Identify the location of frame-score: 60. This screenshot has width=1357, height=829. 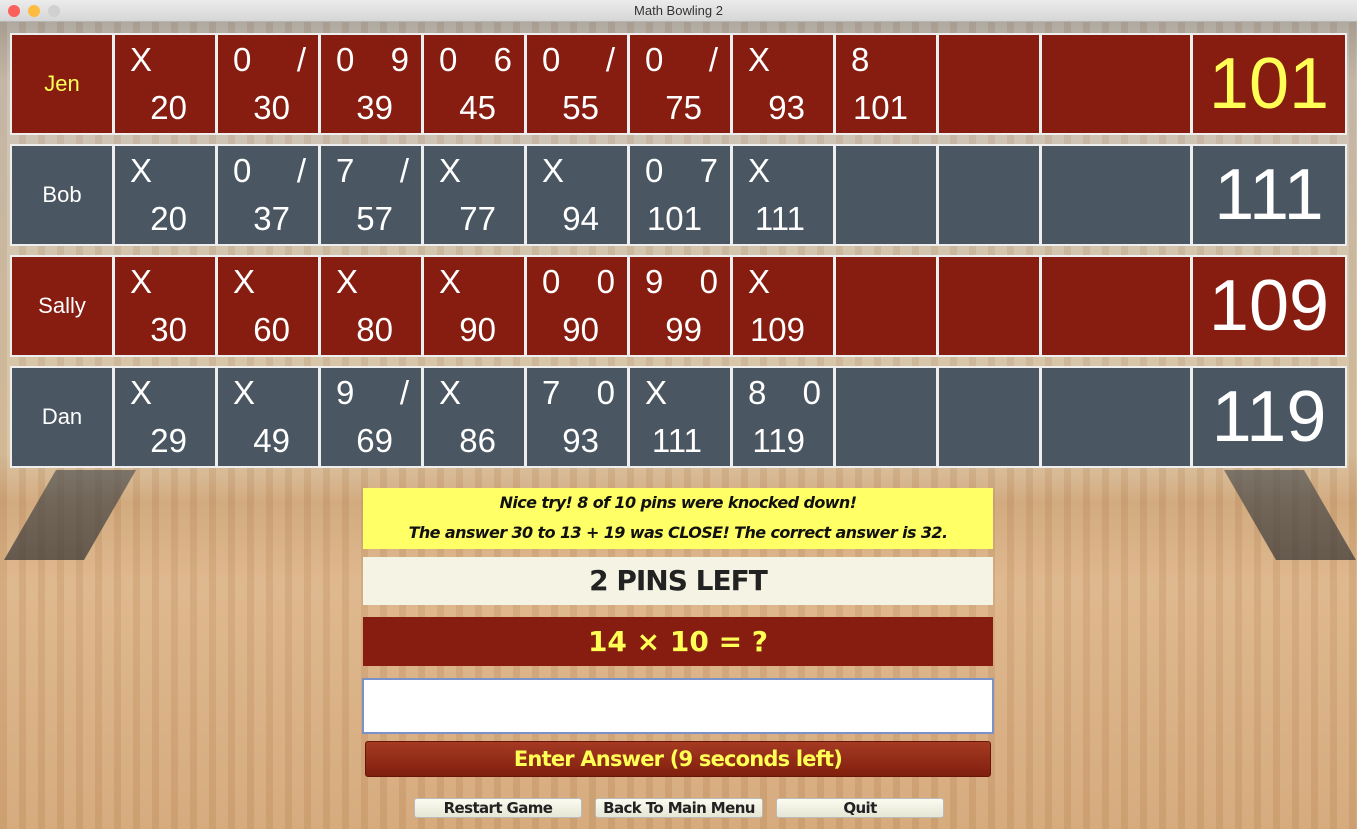
(271, 329).